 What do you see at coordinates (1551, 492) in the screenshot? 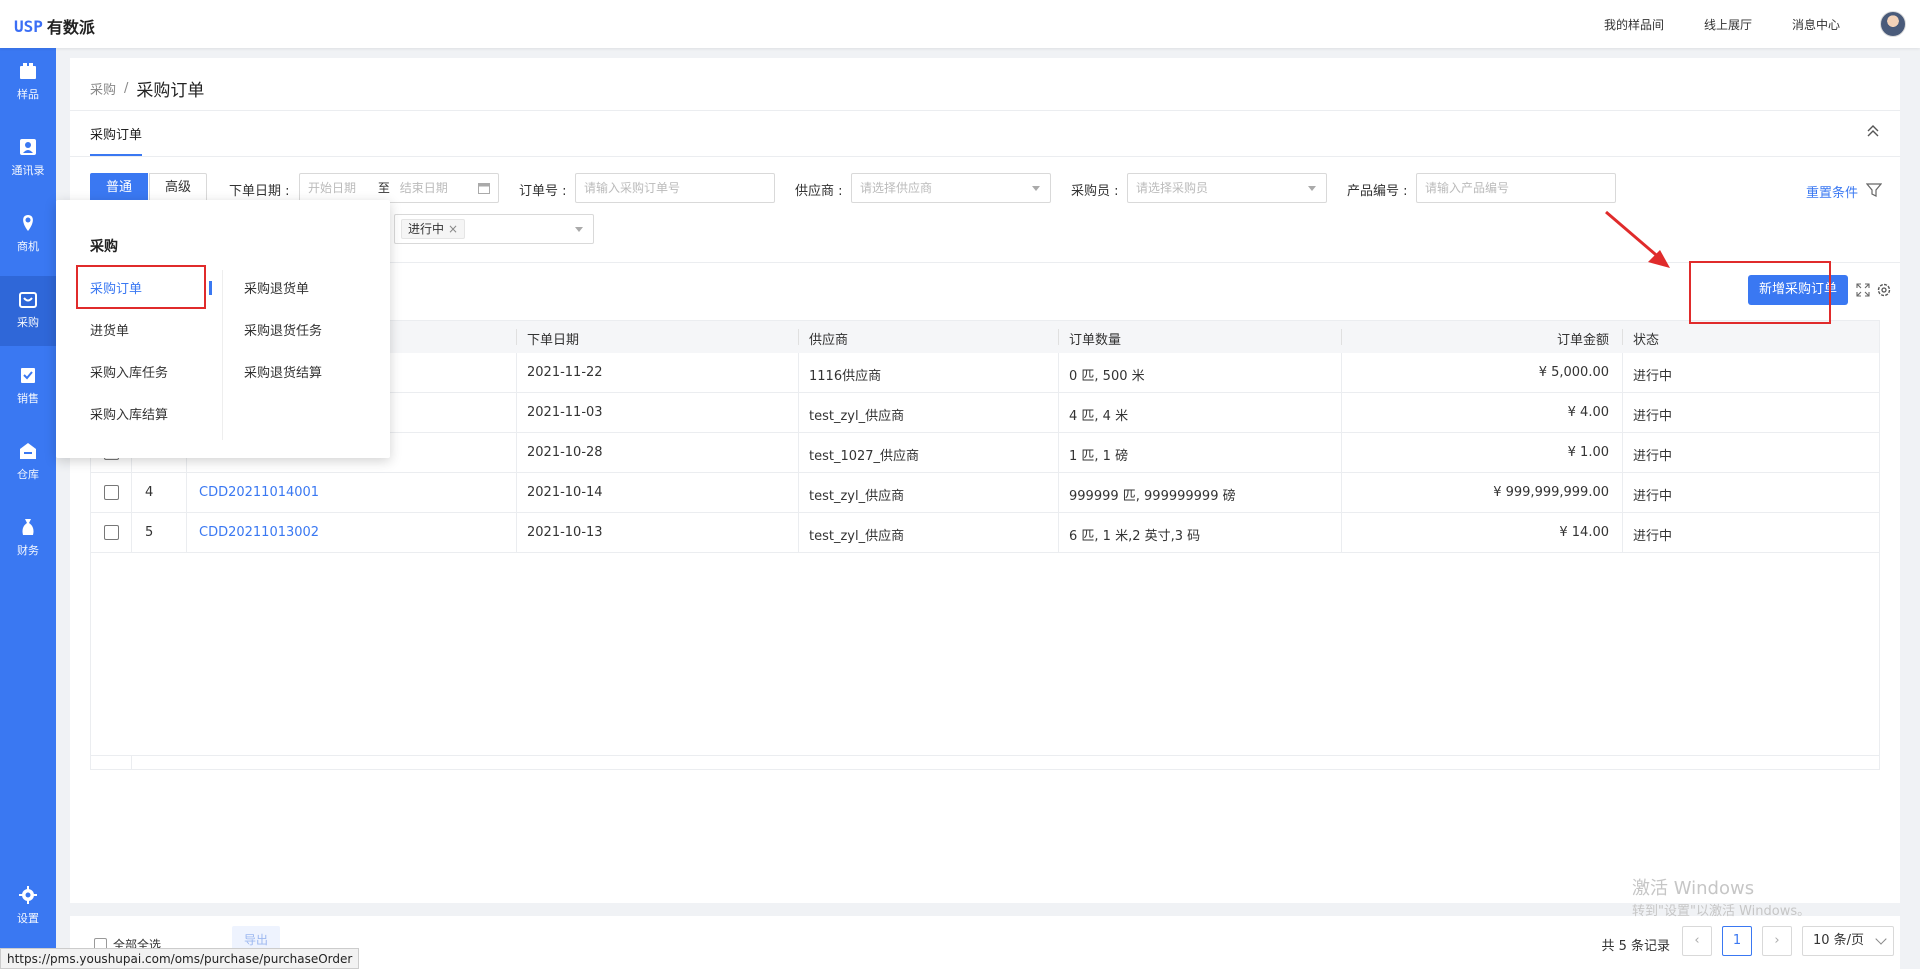
I see `order-amount: ¥ 999,999,999.00` at bounding box center [1551, 492].